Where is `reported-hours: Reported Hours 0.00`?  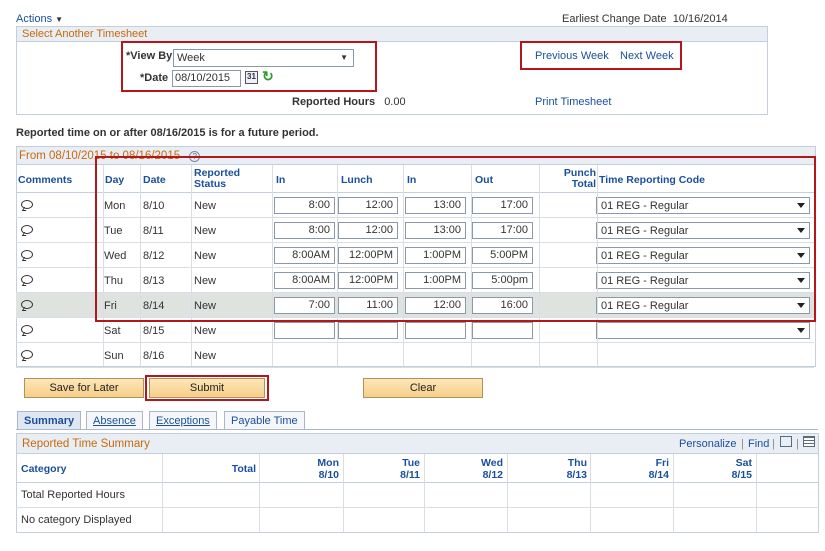
reported-hours: Reported Hours 0.00 is located at coordinates (349, 102).